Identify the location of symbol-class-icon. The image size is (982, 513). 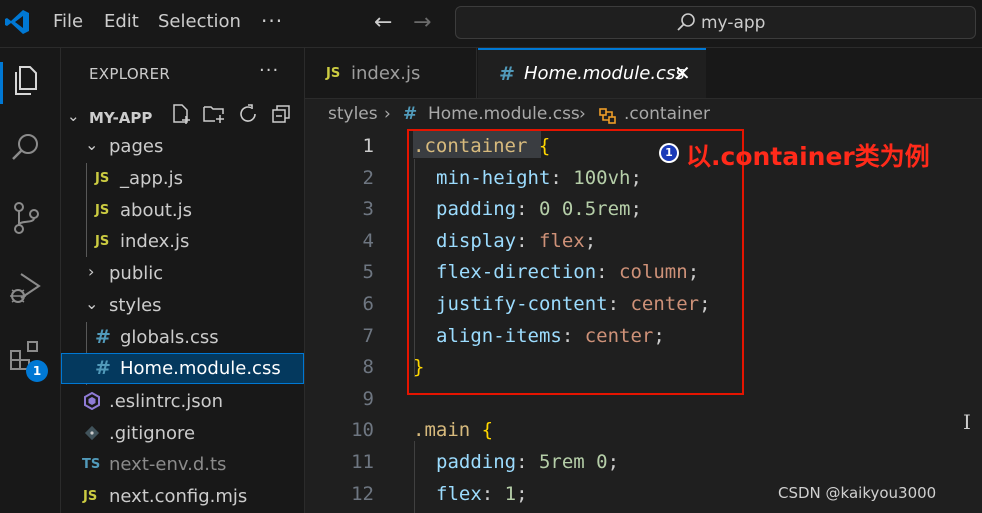
(607, 116).